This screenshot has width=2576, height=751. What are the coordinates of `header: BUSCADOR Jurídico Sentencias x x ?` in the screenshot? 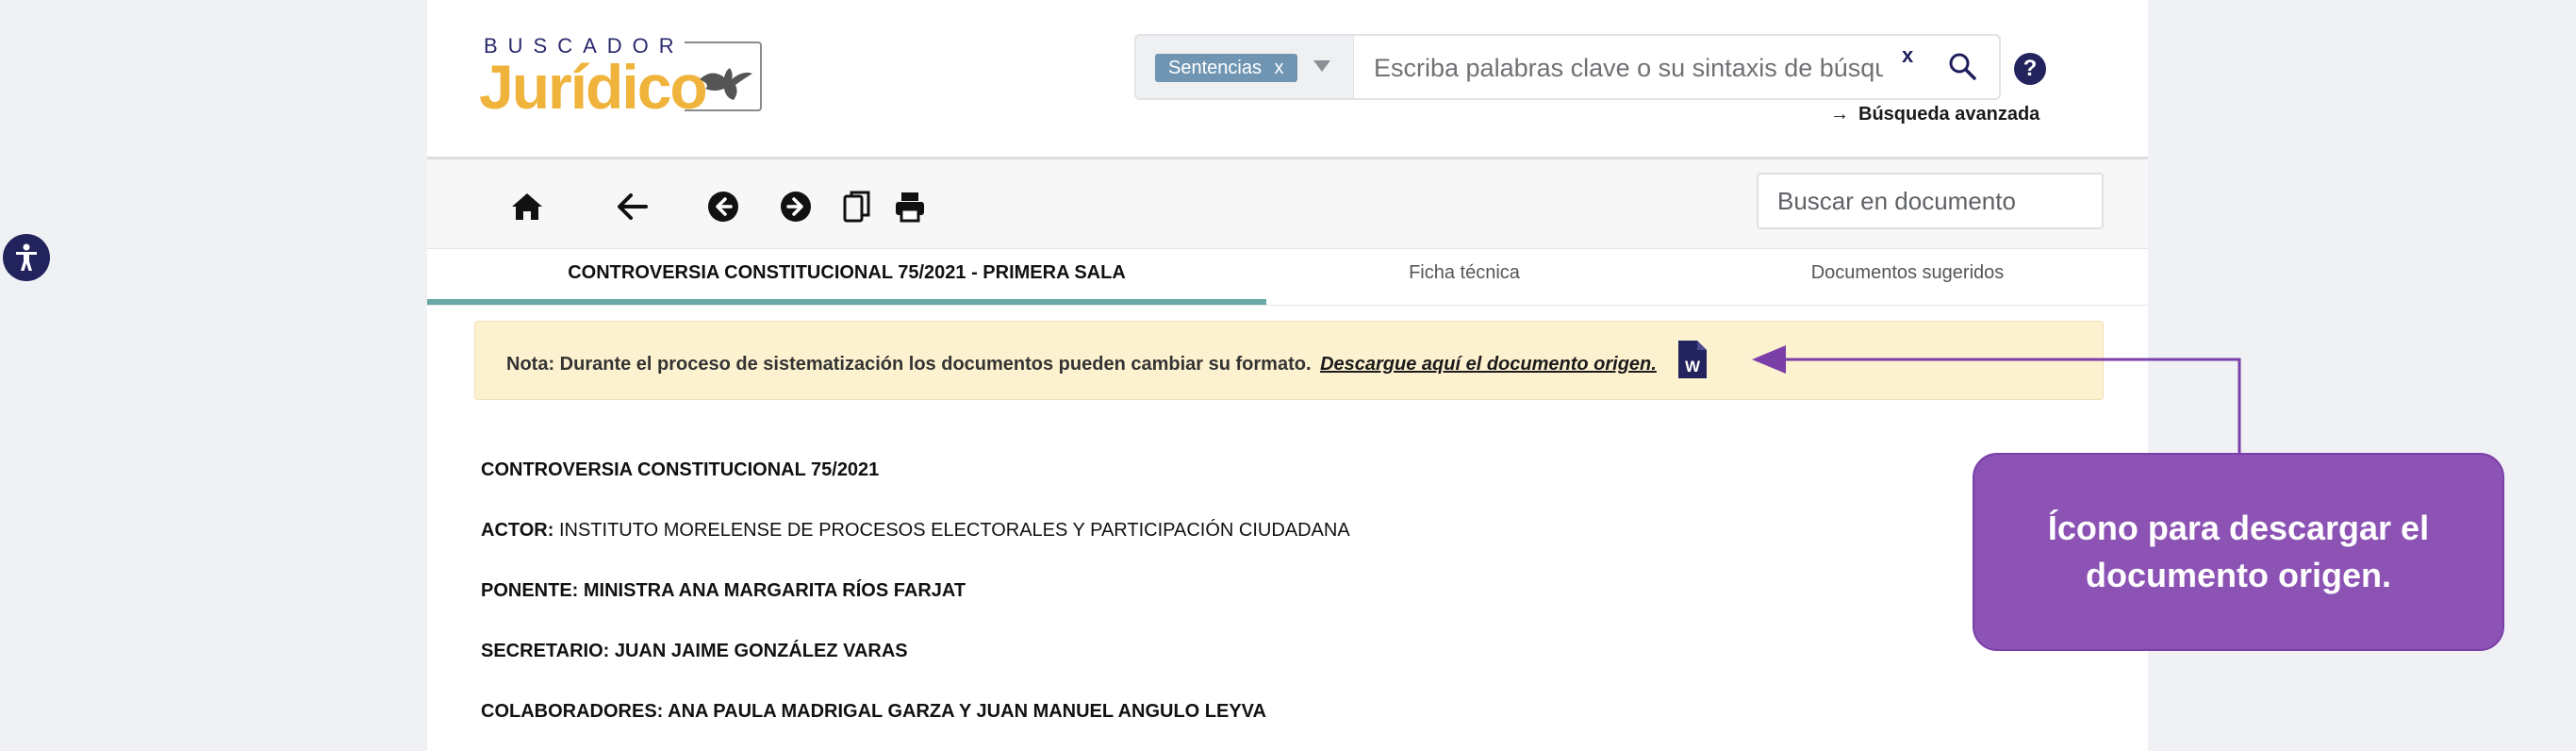 It's located at (1287, 79).